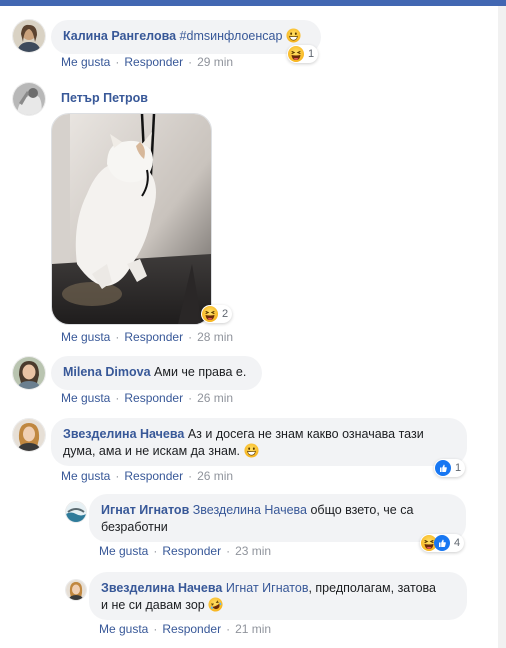  Describe the element at coordinates (152, 451) in the screenshot. I see `comment-text-line2: дума, ама и не искам да знам.` at that location.